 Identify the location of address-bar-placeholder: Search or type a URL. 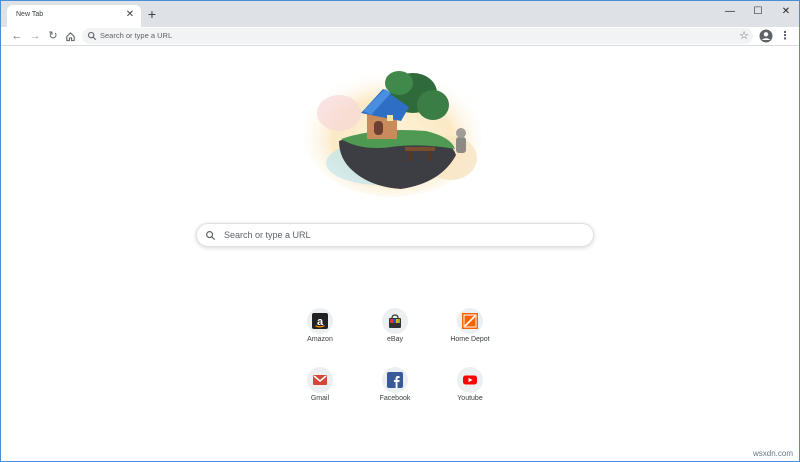
(136, 35).